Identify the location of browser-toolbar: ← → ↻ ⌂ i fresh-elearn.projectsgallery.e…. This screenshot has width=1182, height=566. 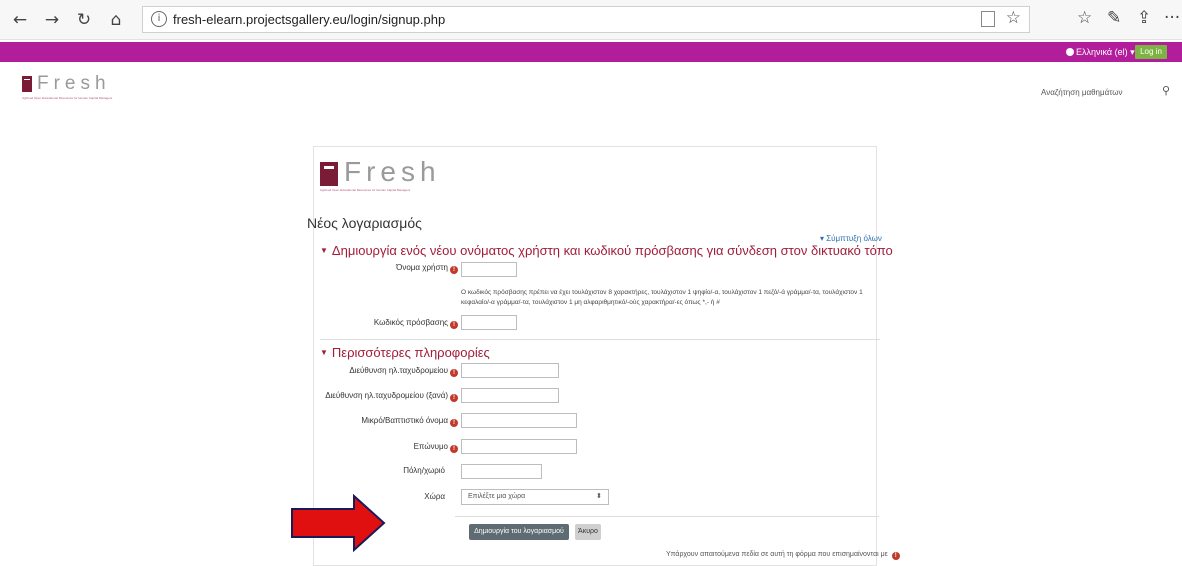
(591, 20).